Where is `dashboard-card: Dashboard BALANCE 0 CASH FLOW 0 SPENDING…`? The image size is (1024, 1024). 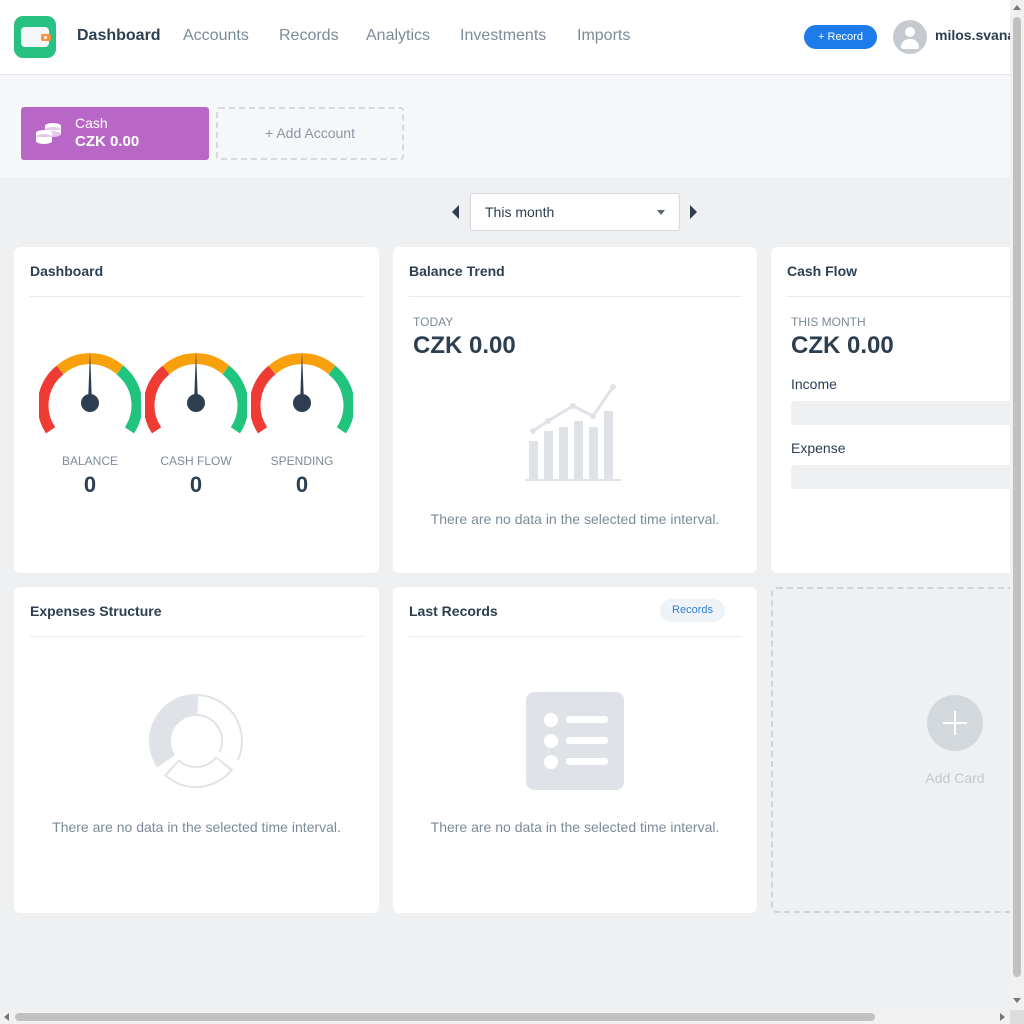
dashboard-card: Dashboard BALANCE 0 CASH FLOW 0 SPENDING… is located at coordinates (196, 410).